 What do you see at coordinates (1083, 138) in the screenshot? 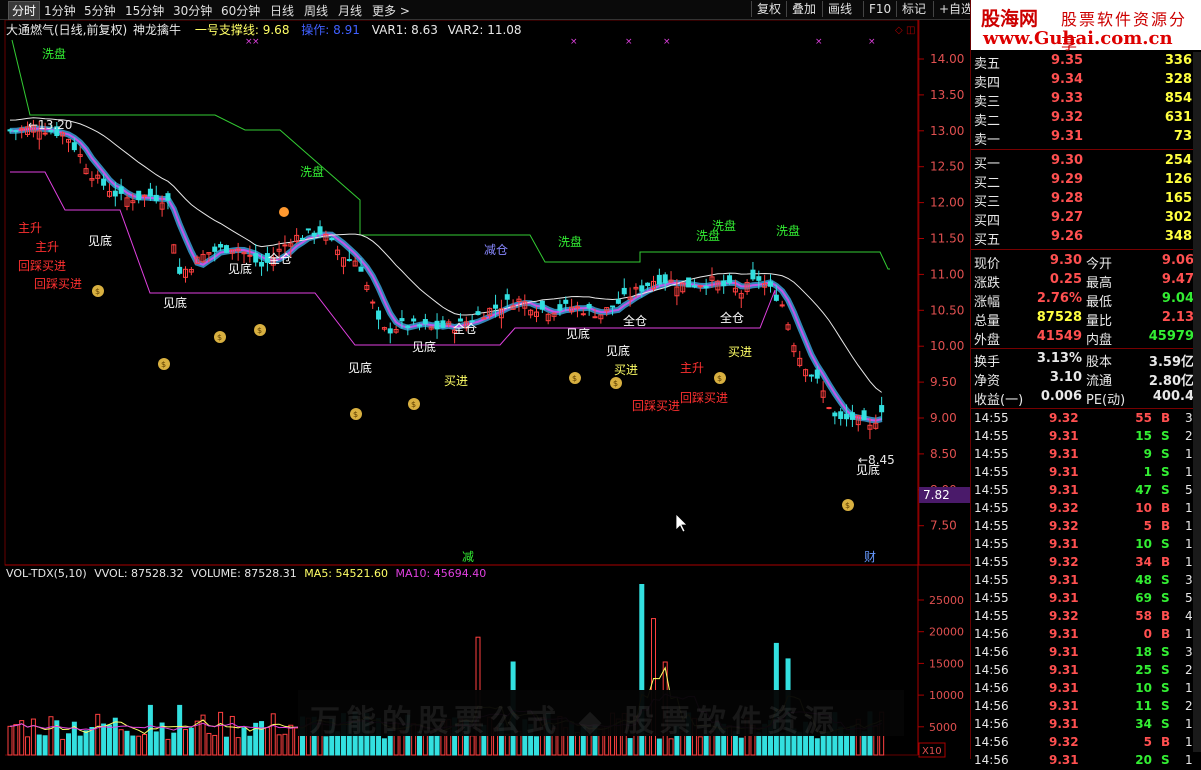
I see `sell-level-1: 卖一 9.31 73` at bounding box center [1083, 138].